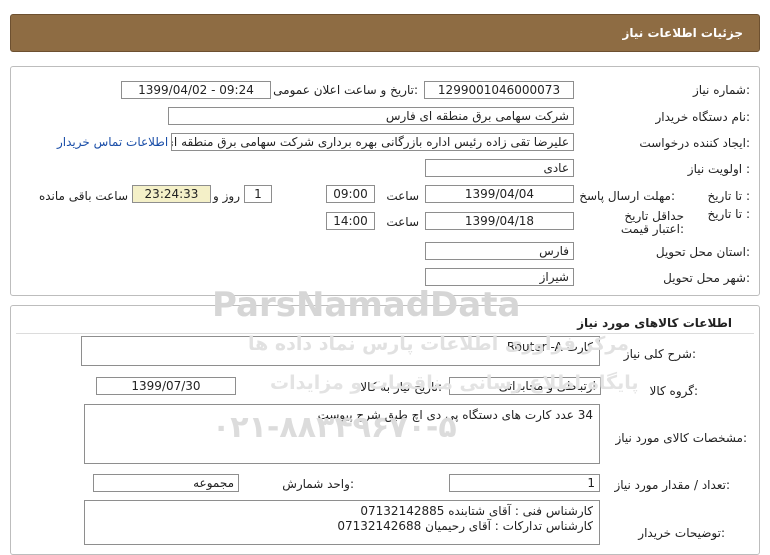  What do you see at coordinates (438, 344) in the screenshot?
I see `watermark-line-2: مرکز فراوری اطلاعات پارس نماد داده ها` at bounding box center [438, 344].